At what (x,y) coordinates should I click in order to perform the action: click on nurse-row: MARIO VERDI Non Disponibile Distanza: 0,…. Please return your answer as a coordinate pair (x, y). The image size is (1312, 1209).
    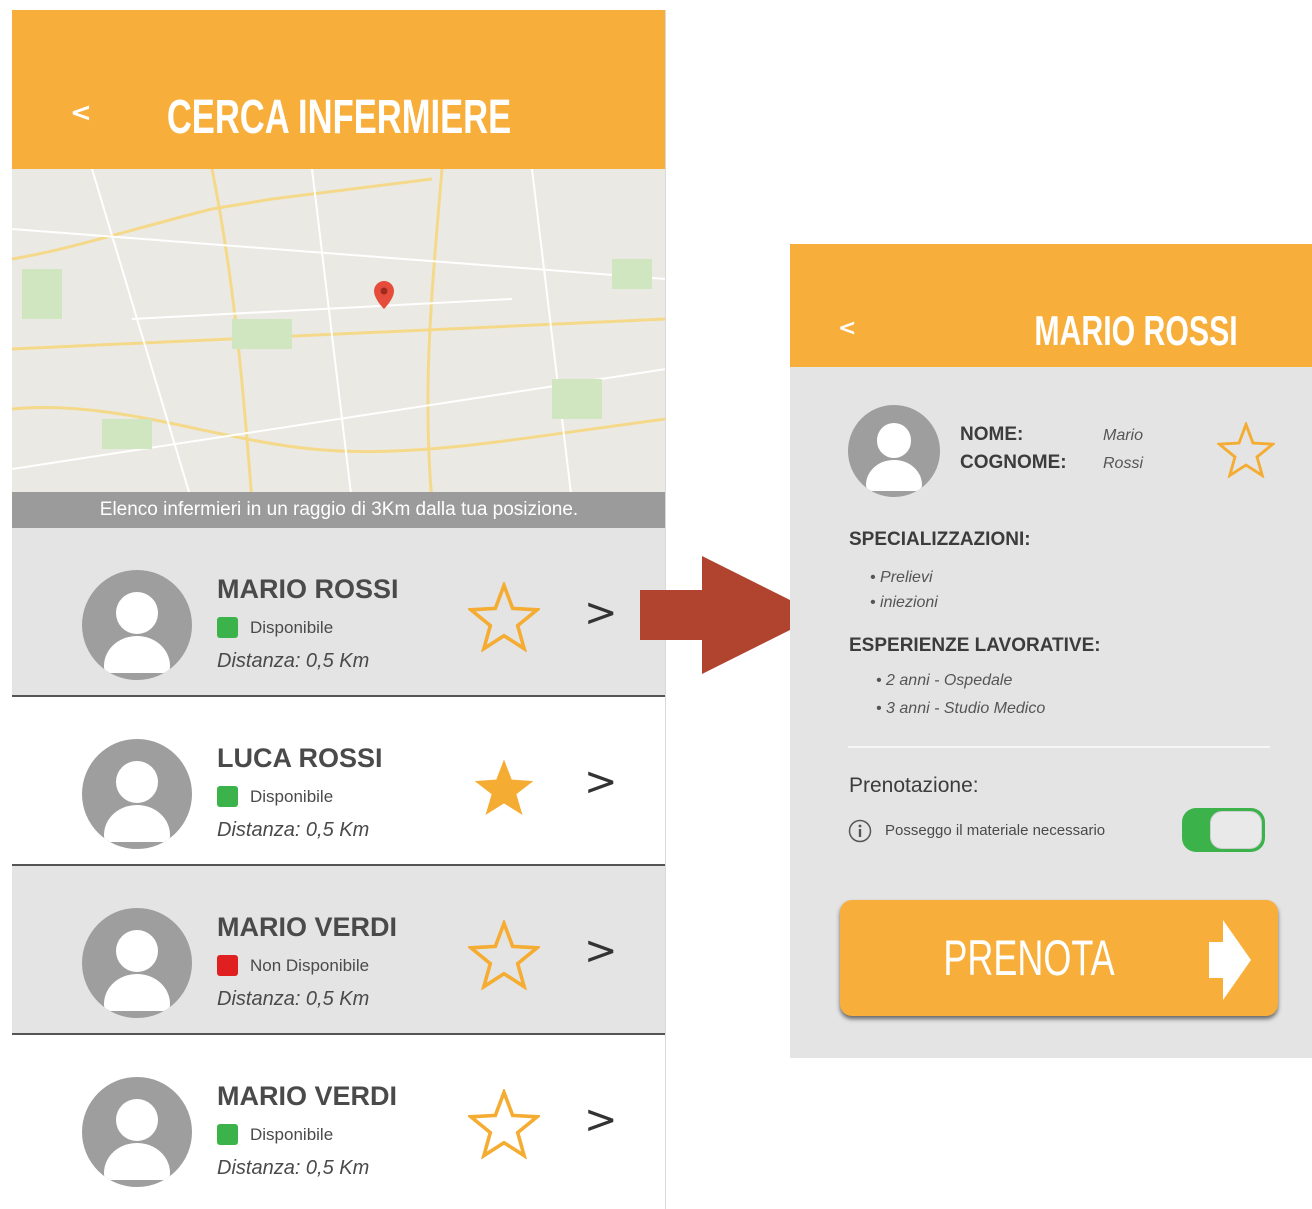
    Looking at the image, I should click on (339, 950).